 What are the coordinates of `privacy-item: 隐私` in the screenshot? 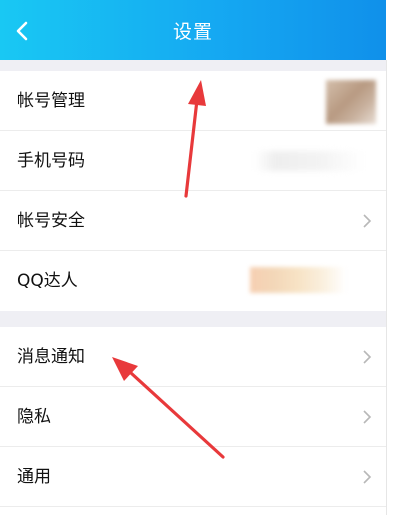 It's located at (193, 417).